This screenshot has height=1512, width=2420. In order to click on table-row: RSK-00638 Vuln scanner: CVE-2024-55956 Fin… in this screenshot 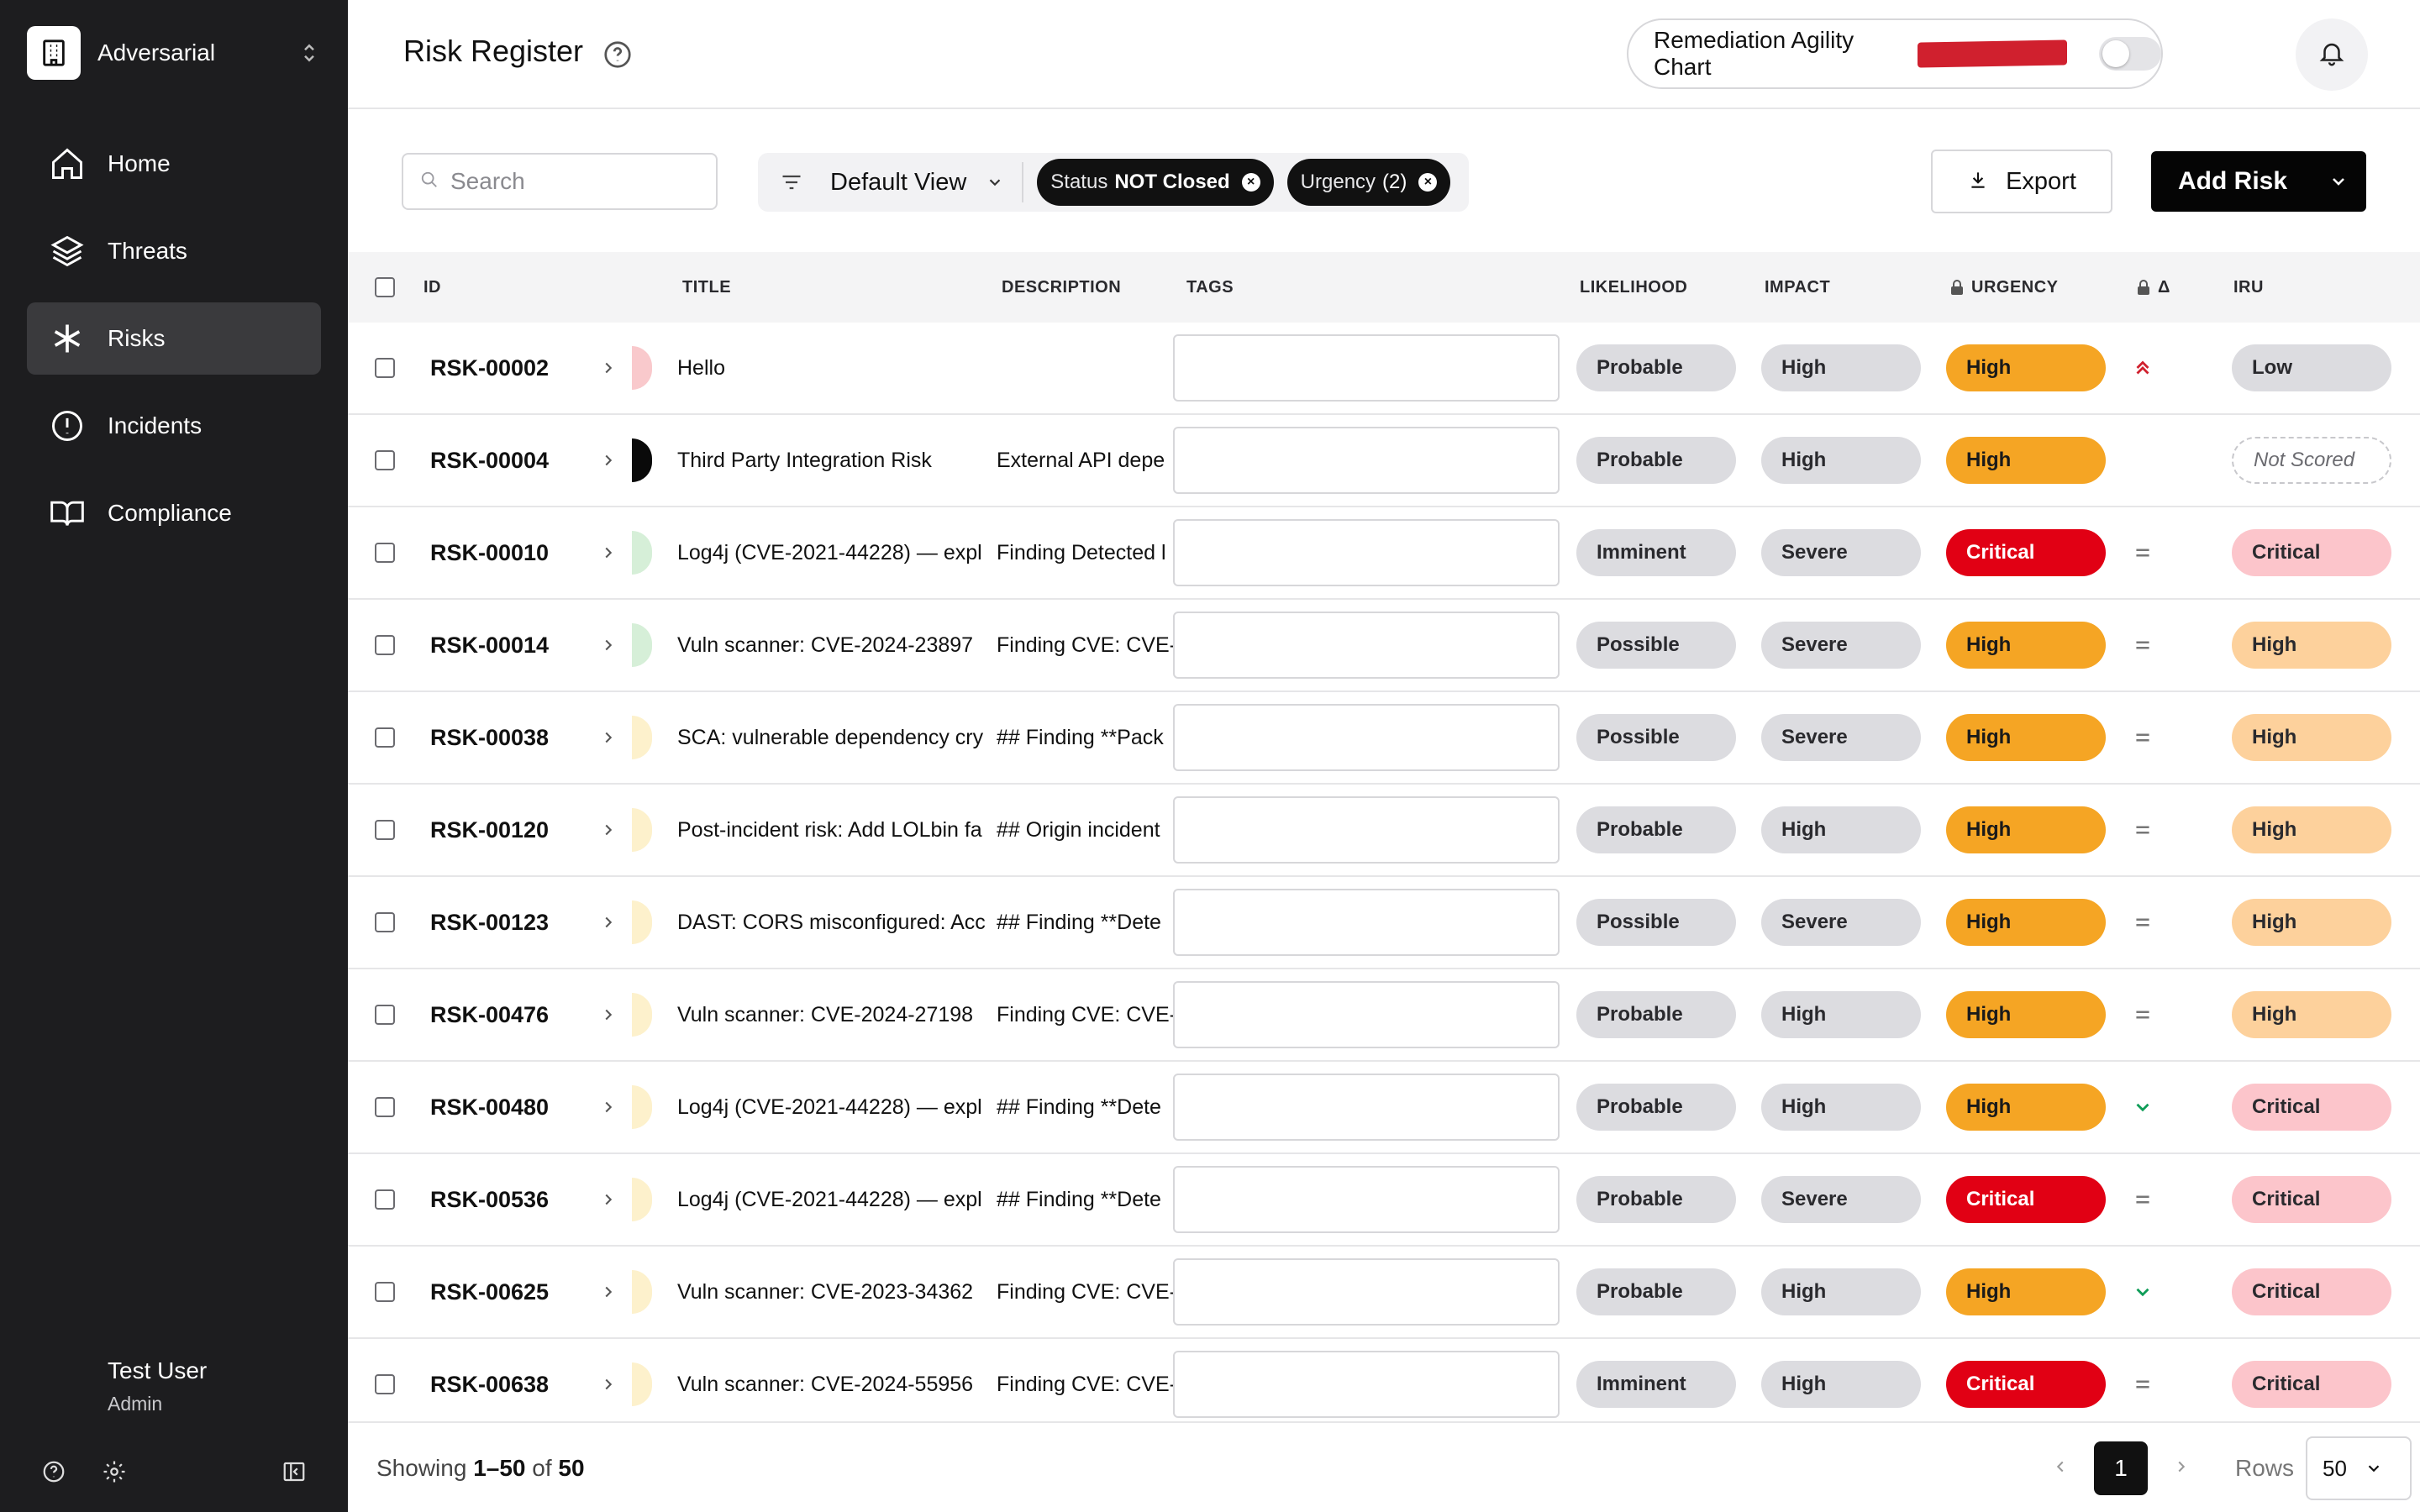, I will do `click(1384, 1385)`.